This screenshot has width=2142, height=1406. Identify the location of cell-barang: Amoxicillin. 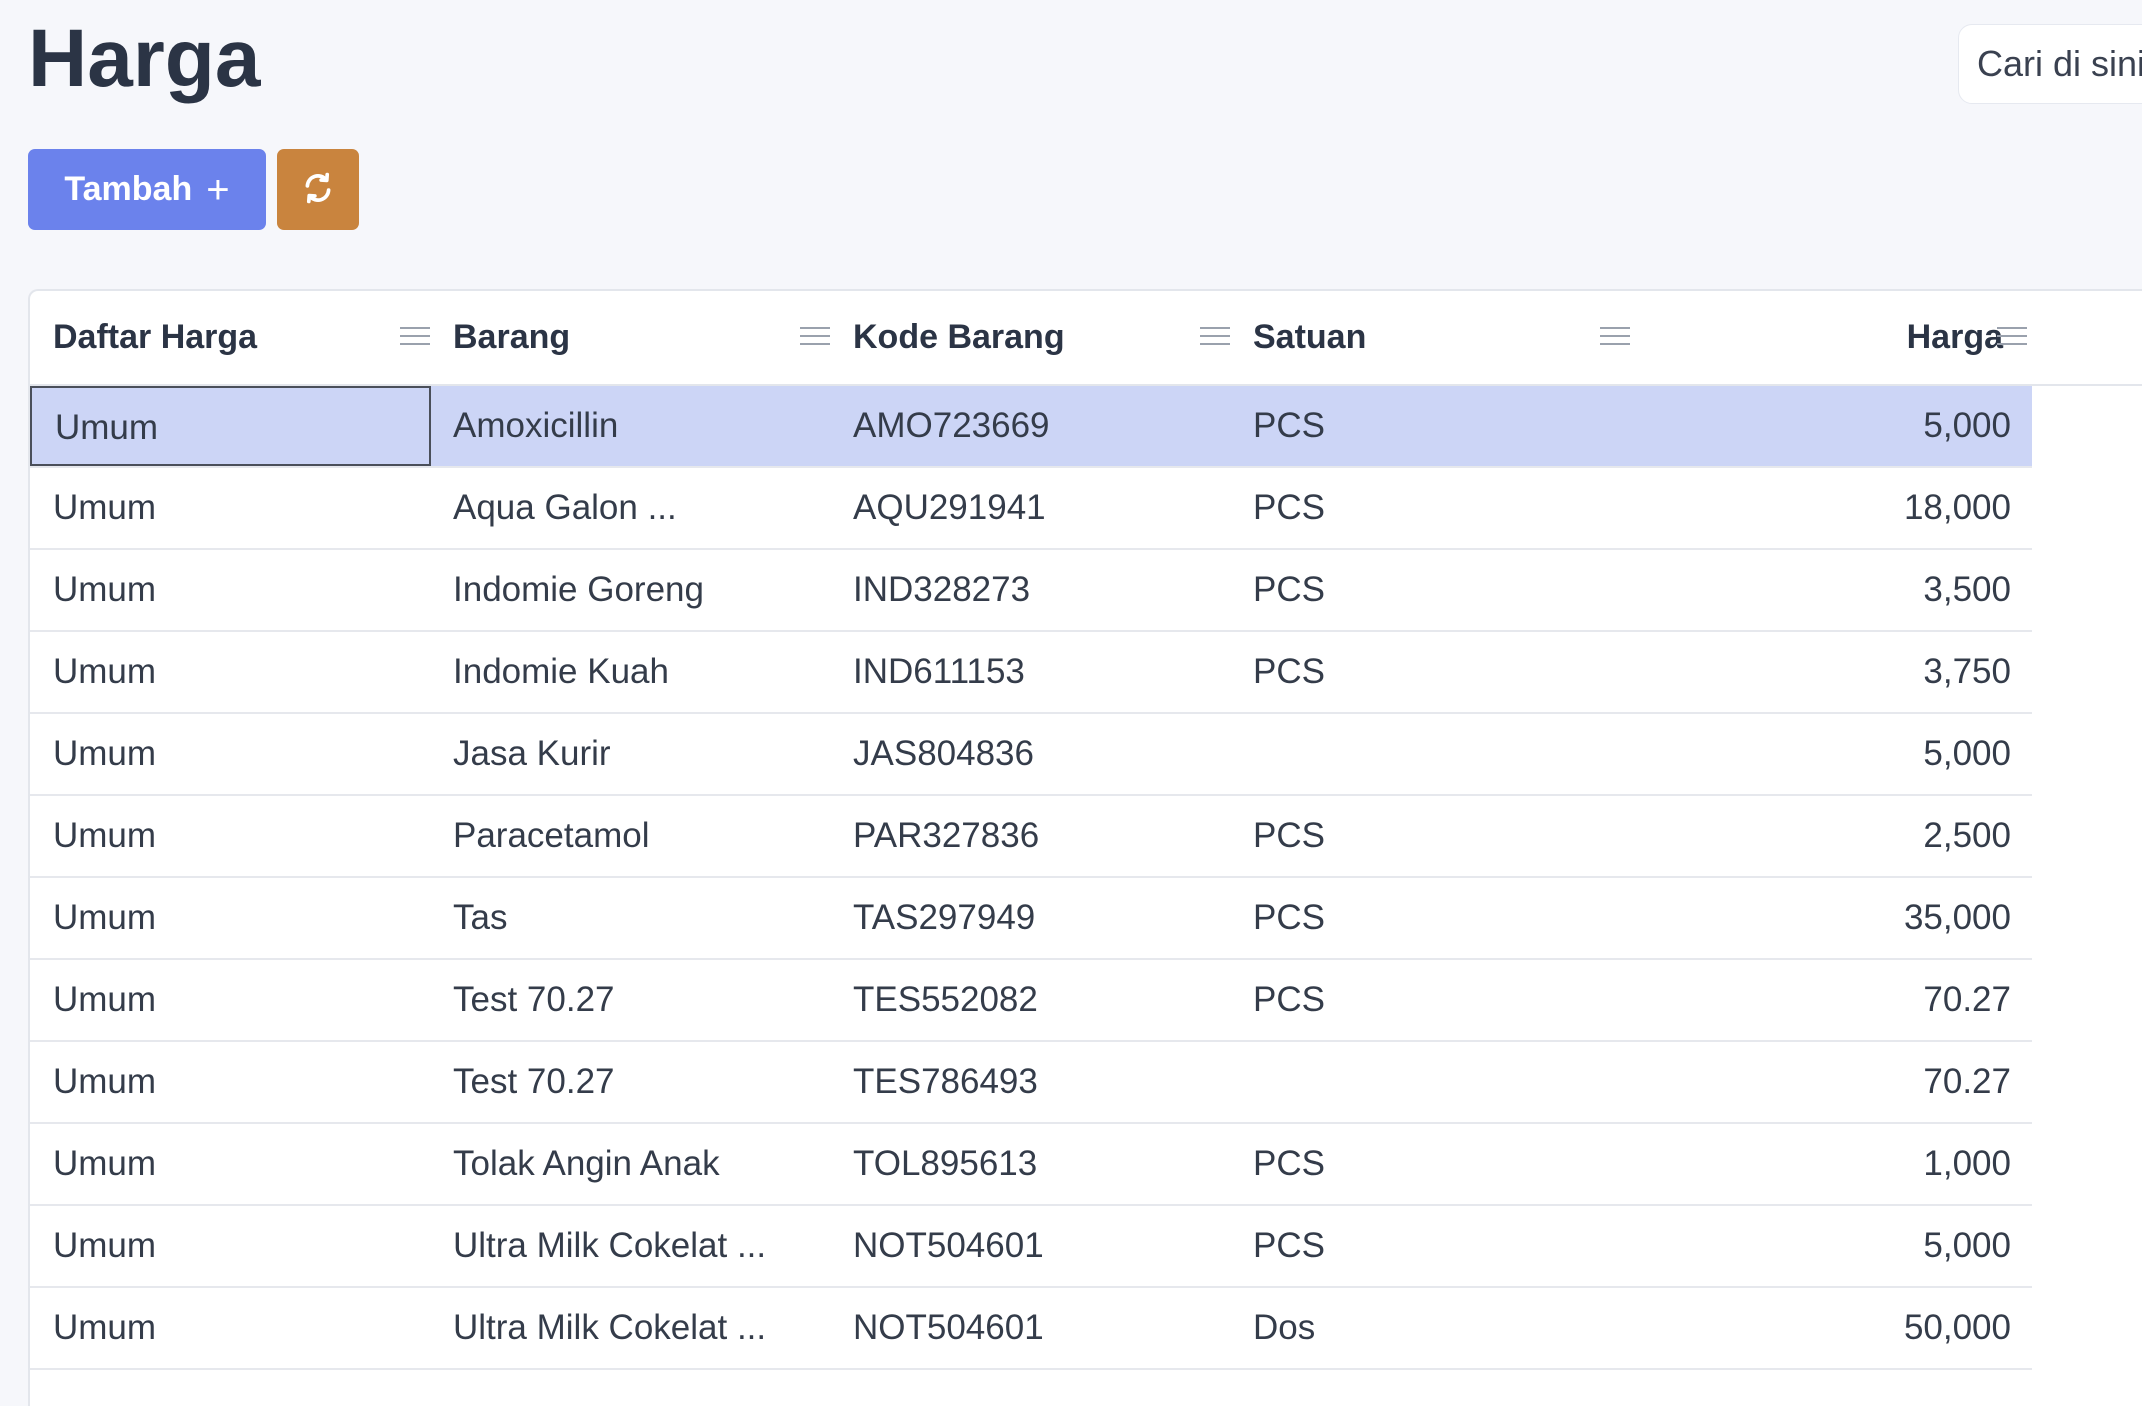
(631, 426).